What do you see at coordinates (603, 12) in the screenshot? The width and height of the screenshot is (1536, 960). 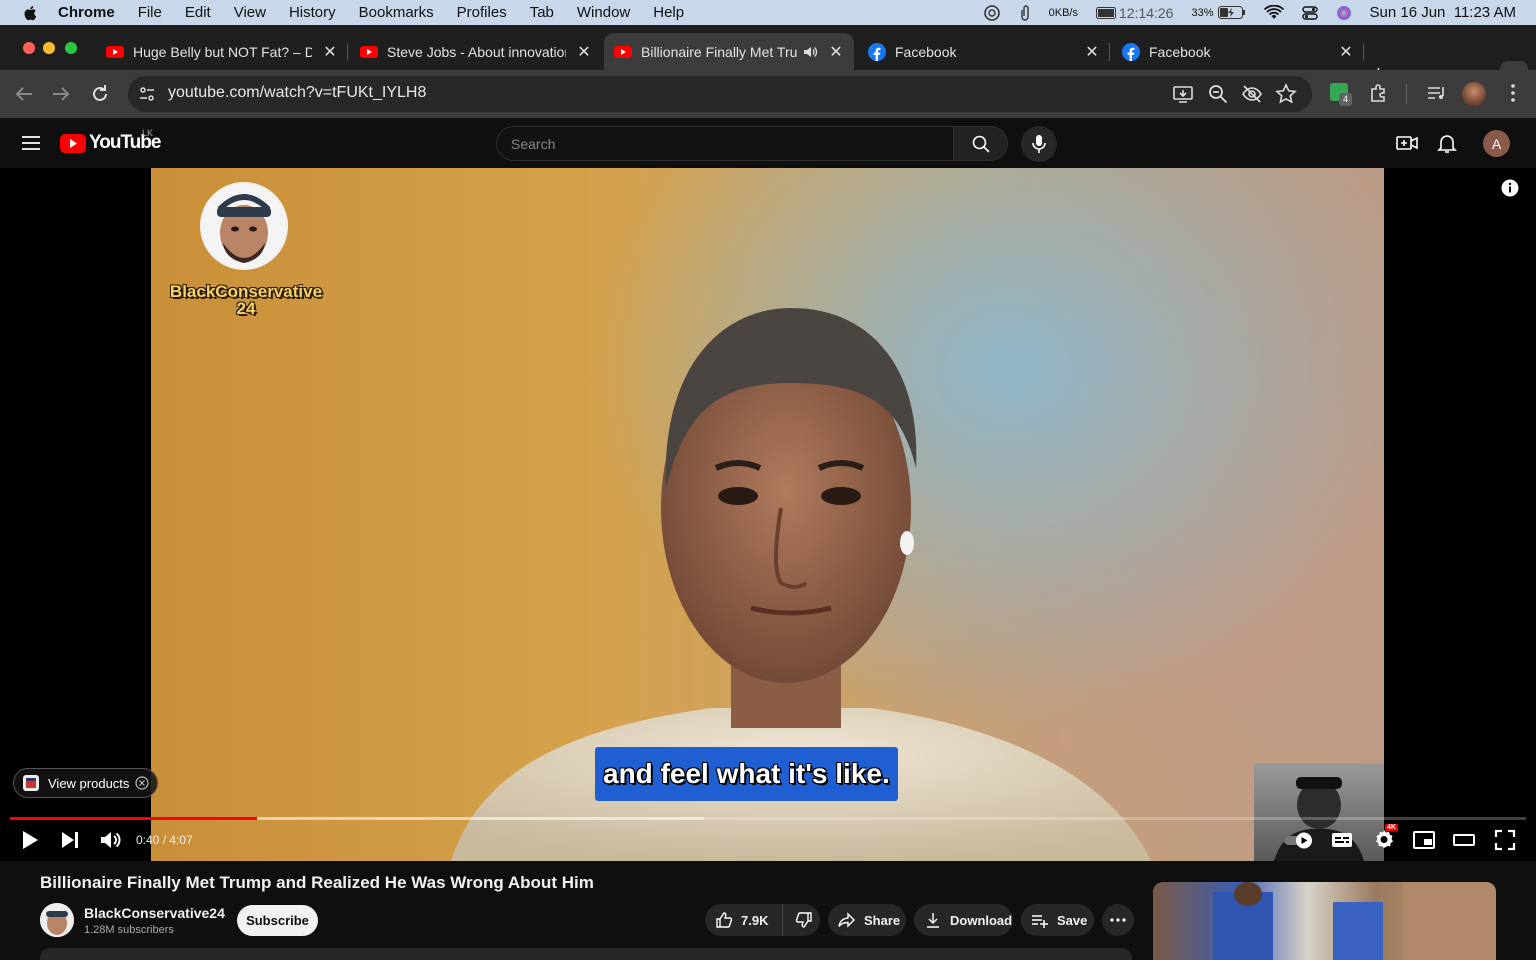 I see `menu-window: Window` at bounding box center [603, 12].